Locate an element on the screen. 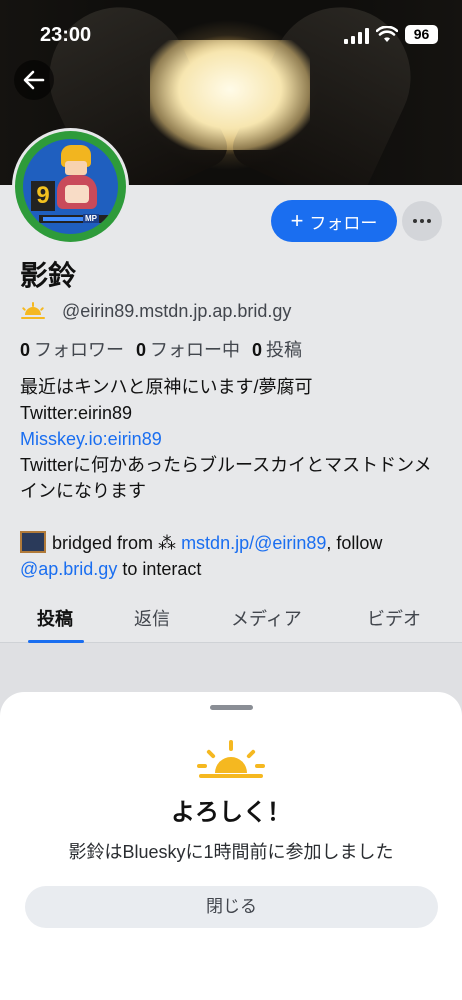 This screenshot has height=1000, width=462. bio-line: 最近はキンハと原神にいます/夢腐可 is located at coordinates (166, 387).